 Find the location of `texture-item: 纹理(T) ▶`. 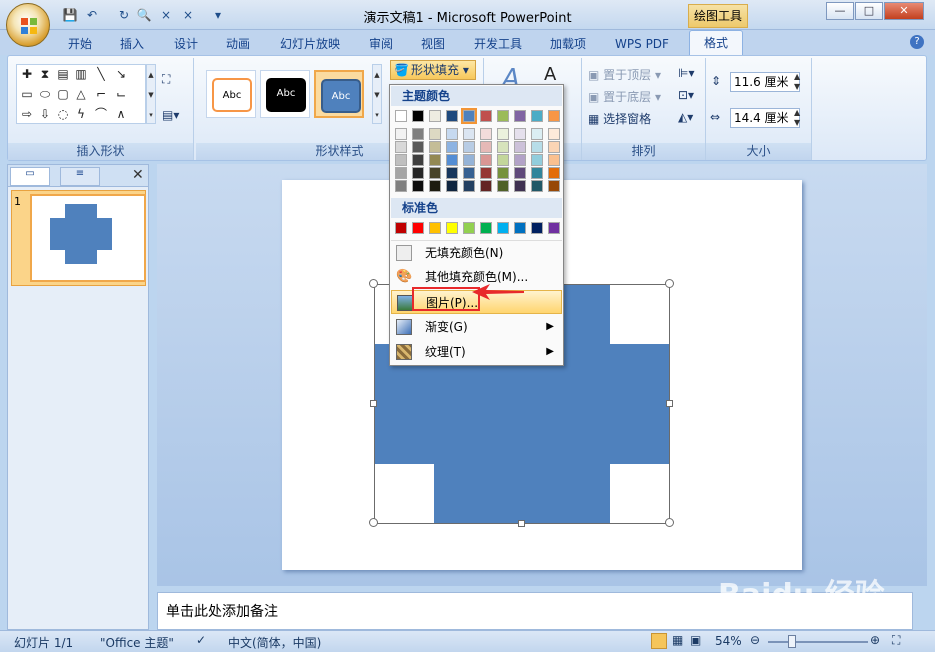

texture-item: 纹理(T) ▶ is located at coordinates (476, 352).